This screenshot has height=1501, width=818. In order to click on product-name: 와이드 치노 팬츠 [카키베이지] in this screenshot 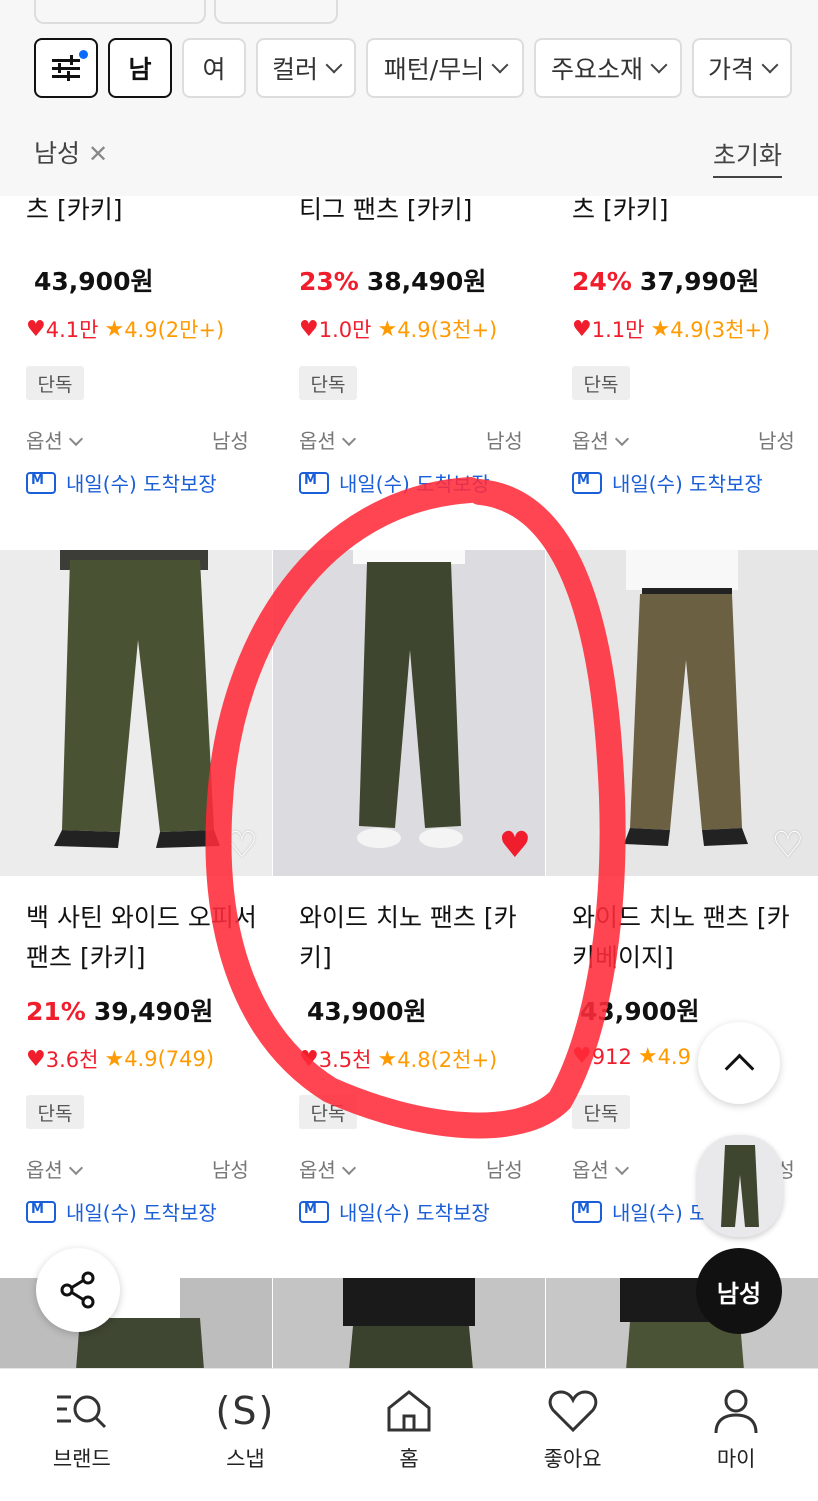, I will do `click(688, 938)`.